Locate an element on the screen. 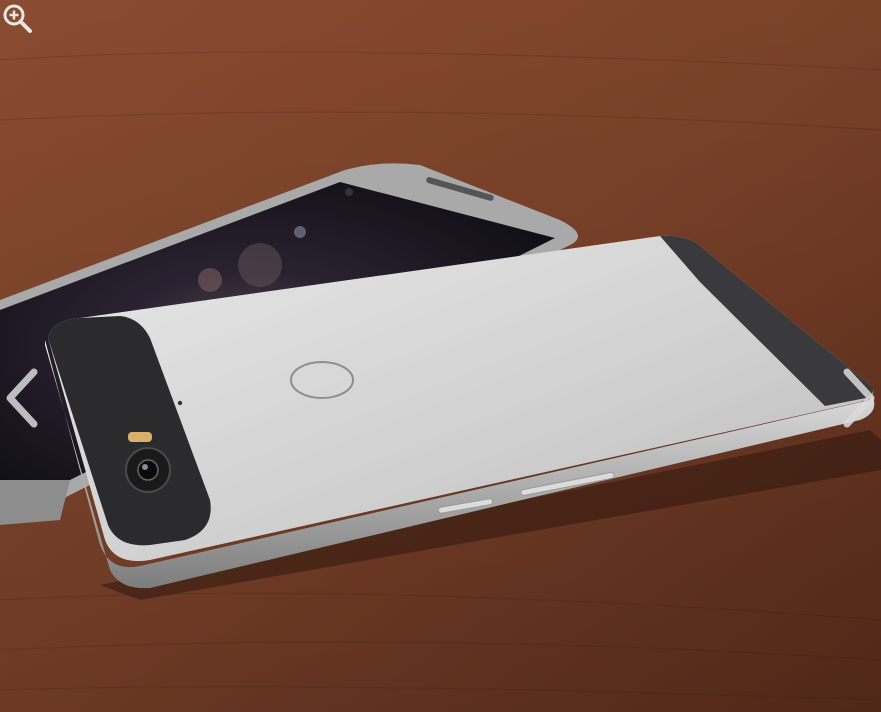  chevron-right-icon is located at coordinates (859, 398).